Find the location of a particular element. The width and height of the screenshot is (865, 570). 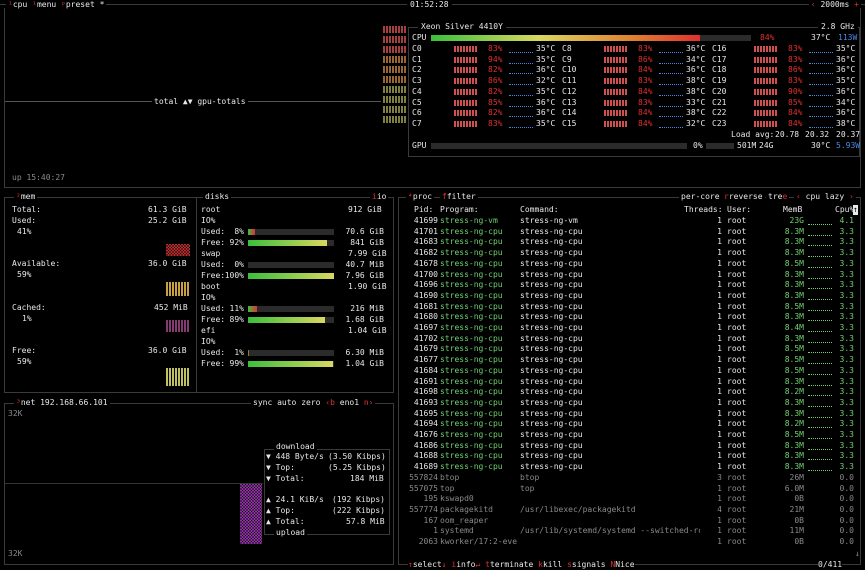

disk-free-label: Free: is located at coordinates (213, 363).